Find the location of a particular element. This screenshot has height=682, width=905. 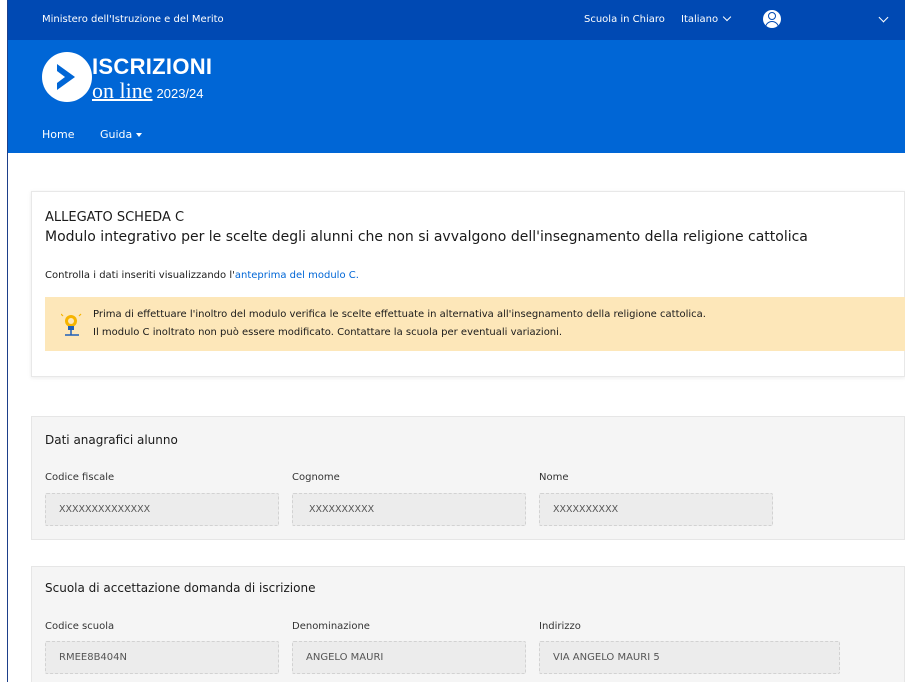

preview-module-link: anteprima del modulo C. is located at coordinates (297, 275).